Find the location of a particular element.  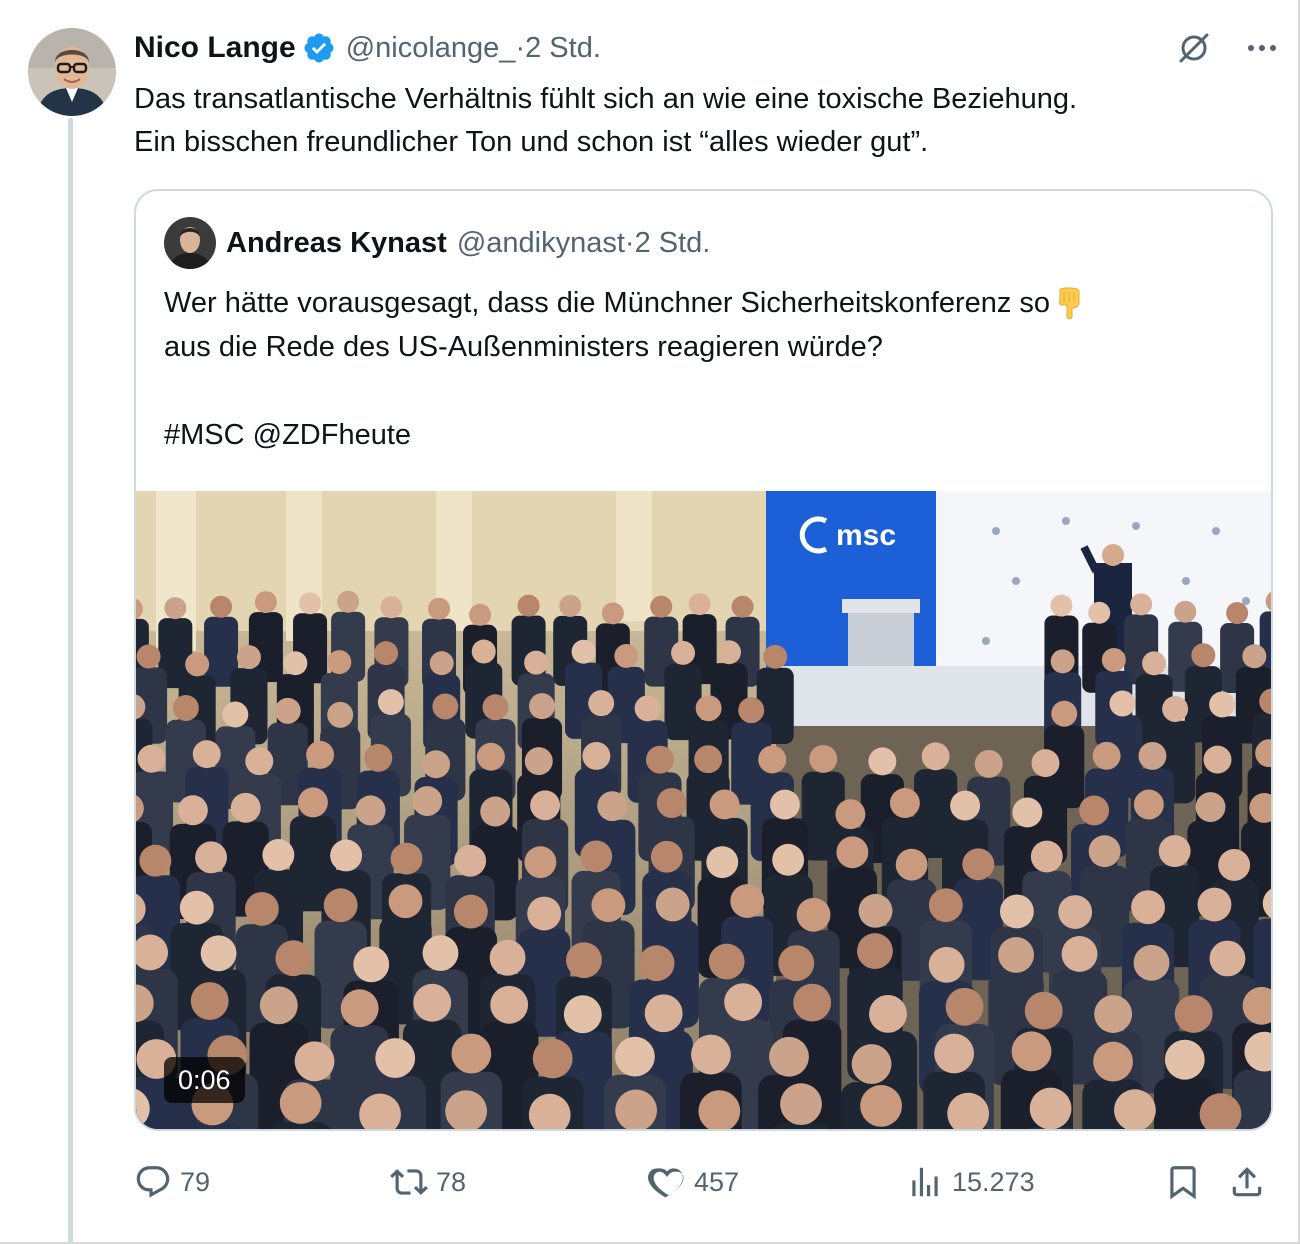

tweet-time: 2 Std. is located at coordinates (563, 48).